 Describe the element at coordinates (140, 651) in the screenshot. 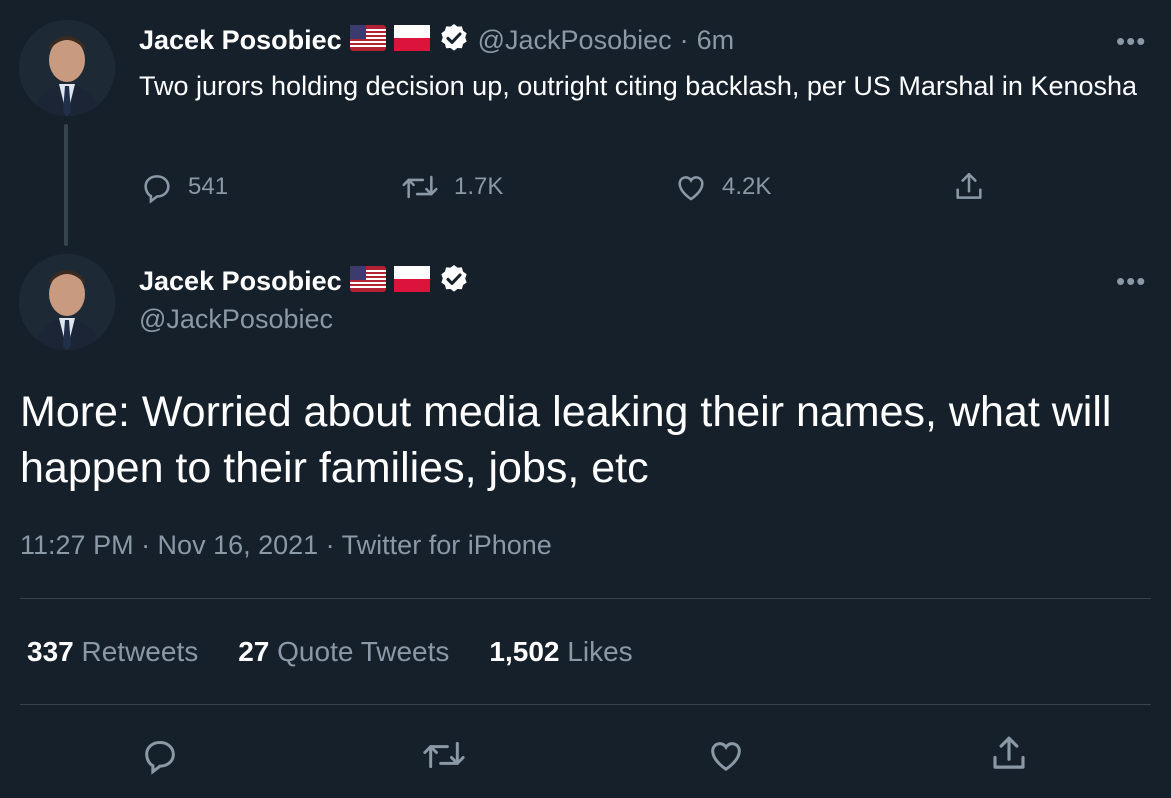

I see `retweets-label: Retweets` at that location.